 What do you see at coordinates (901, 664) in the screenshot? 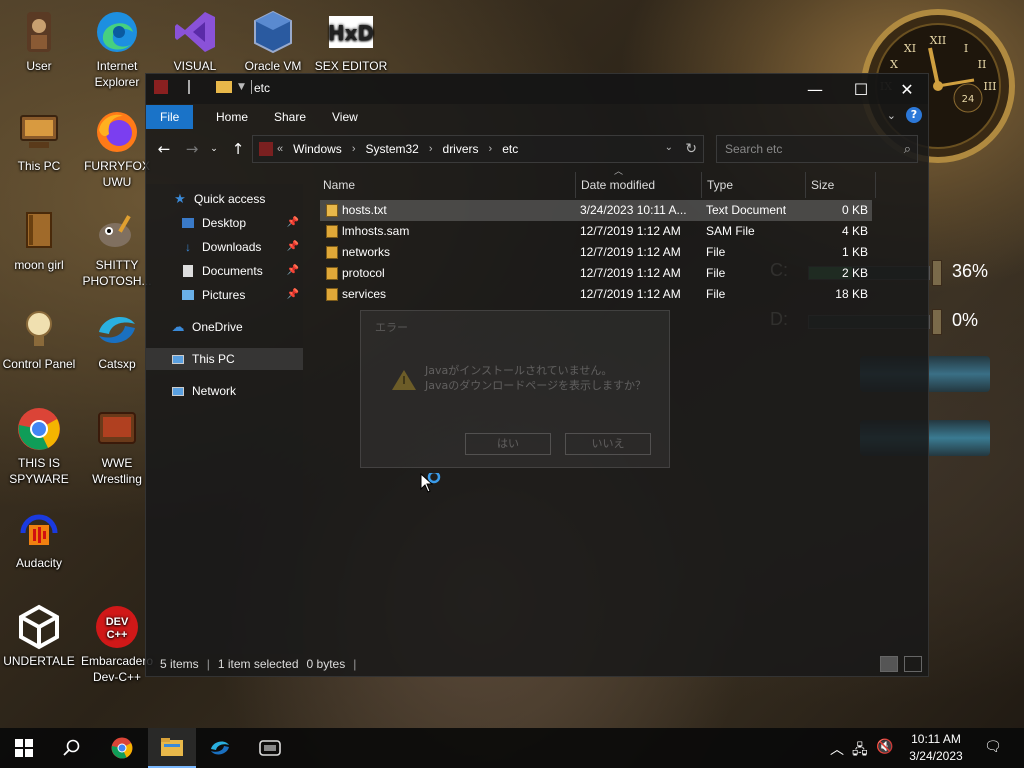
I see `view-toggle` at bounding box center [901, 664].